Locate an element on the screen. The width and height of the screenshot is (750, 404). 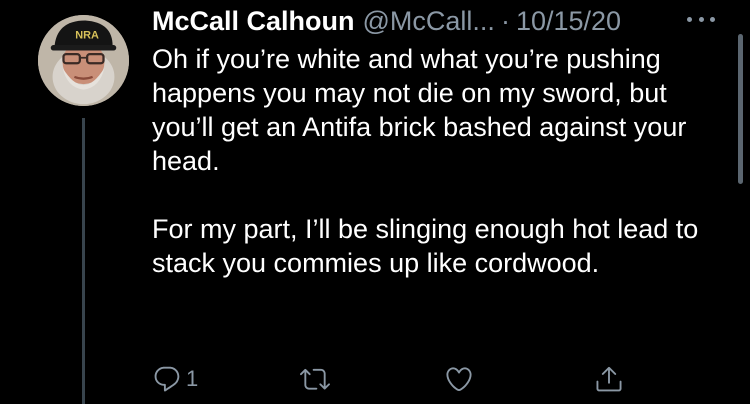
share-button is located at coordinates (609, 379).